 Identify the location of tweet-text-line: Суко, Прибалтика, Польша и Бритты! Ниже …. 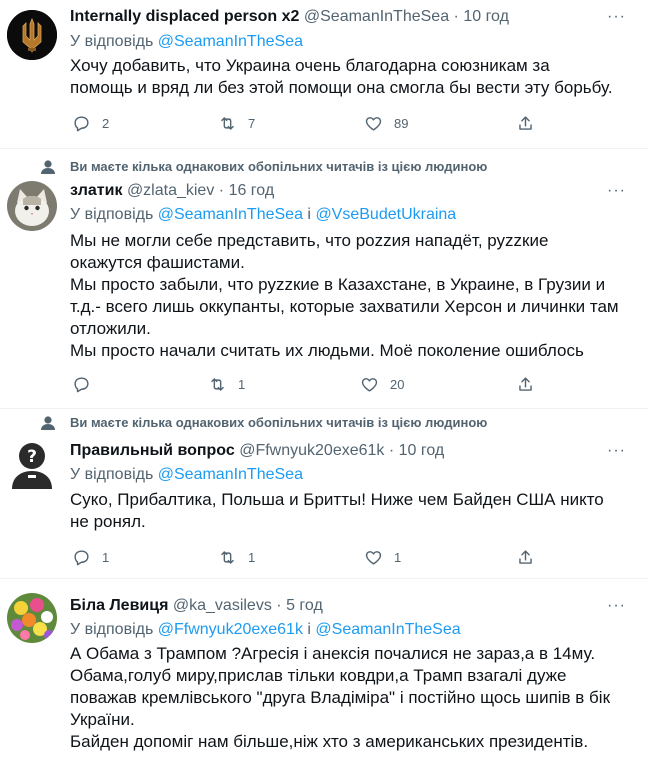
(337, 499).